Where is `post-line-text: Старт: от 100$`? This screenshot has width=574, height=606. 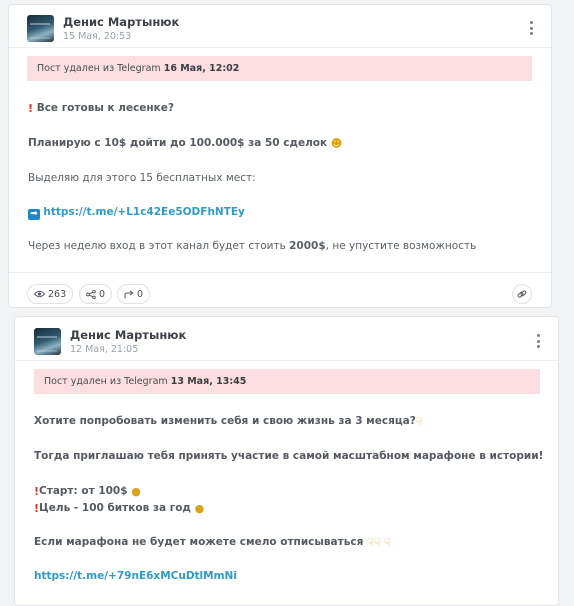 post-line-text: Старт: от 100$ is located at coordinates (83, 491).